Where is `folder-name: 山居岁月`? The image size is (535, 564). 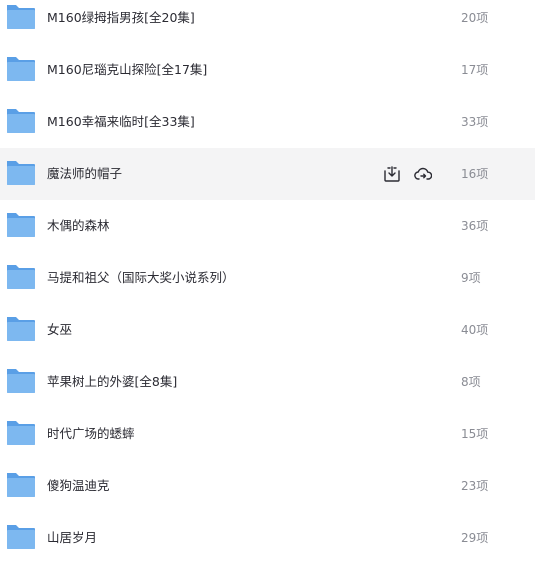 folder-name: 山居岁月 is located at coordinates (72, 538).